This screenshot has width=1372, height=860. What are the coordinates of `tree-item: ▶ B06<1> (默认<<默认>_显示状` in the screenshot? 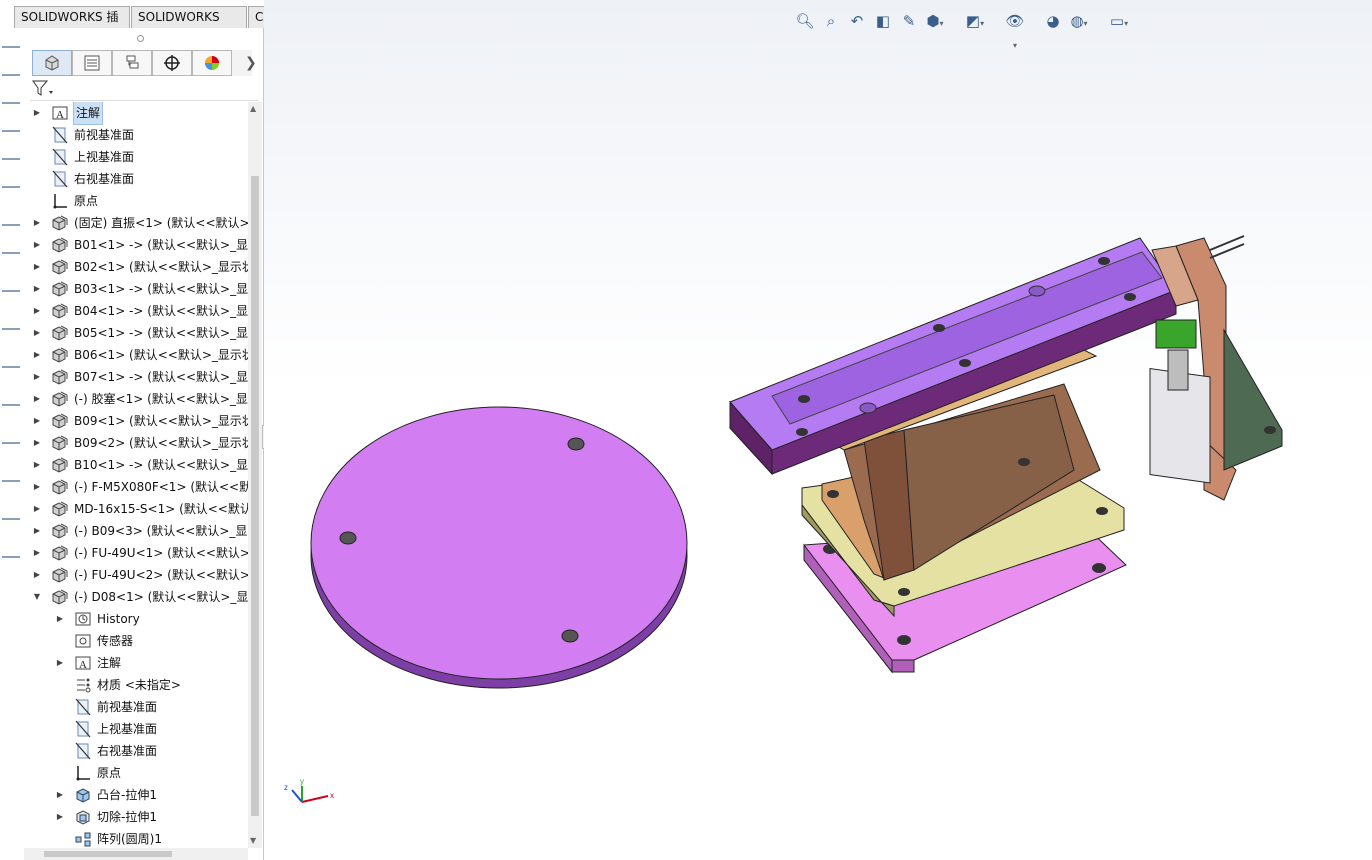 It's located at (136, 355).